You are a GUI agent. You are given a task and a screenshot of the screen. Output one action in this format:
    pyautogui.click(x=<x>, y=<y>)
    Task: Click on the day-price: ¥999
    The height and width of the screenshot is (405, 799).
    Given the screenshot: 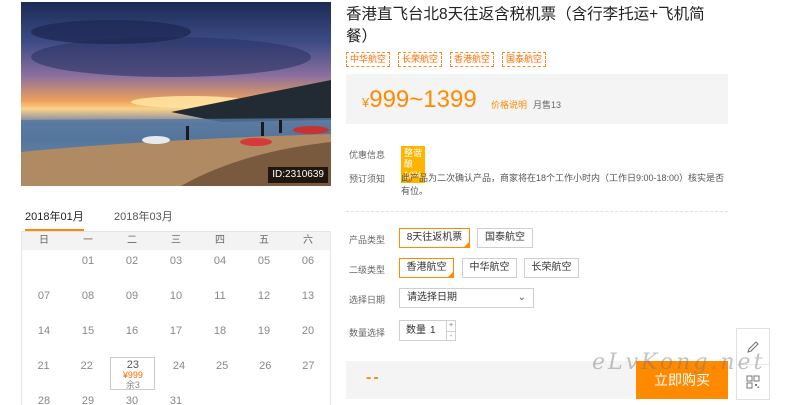 What is the action you would take?
    pyautogui.click(x=132, y=375)
    